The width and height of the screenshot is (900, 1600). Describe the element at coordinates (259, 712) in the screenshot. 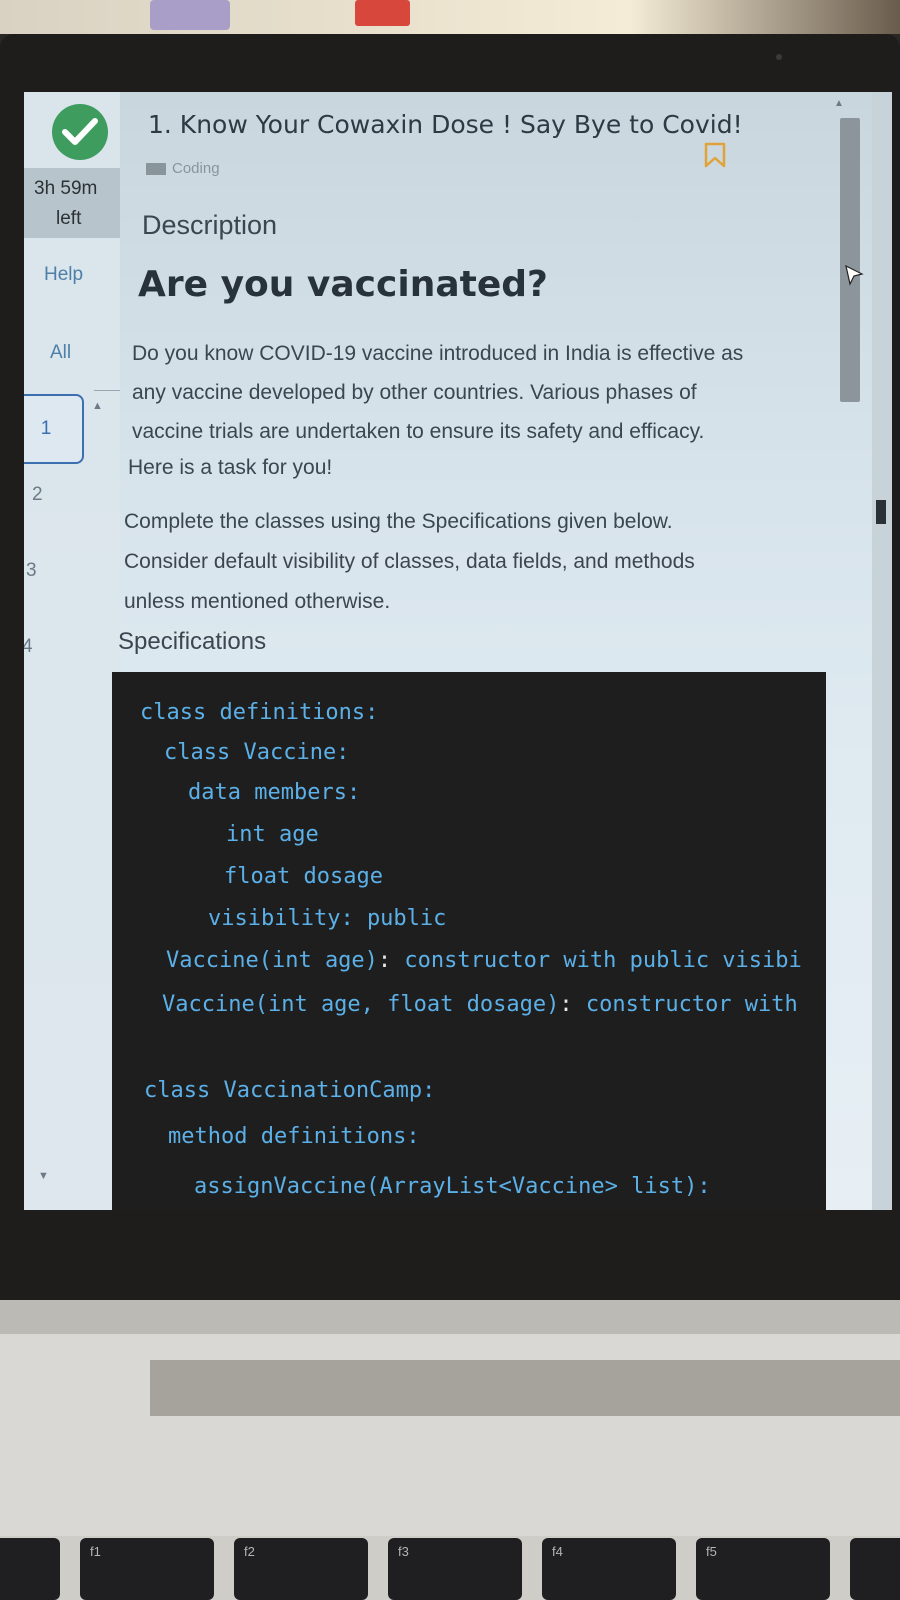

I see `code-line: class definitions:` at that location.